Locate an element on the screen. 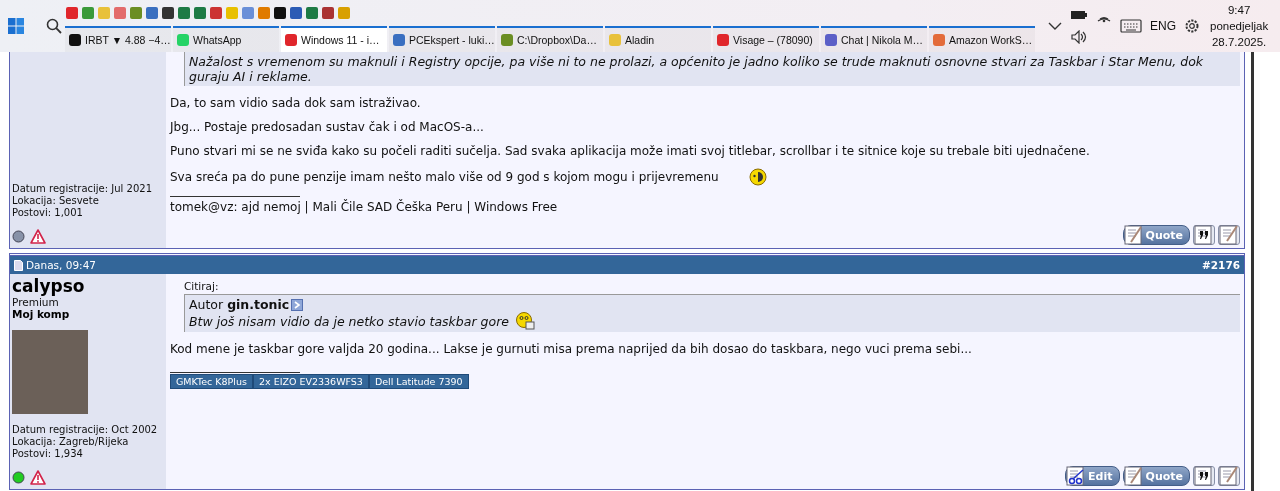 Image resolution: width=1280 pixels, height=491 pixels. post-number-link: #2176 is located at coordinates (1220, 265).